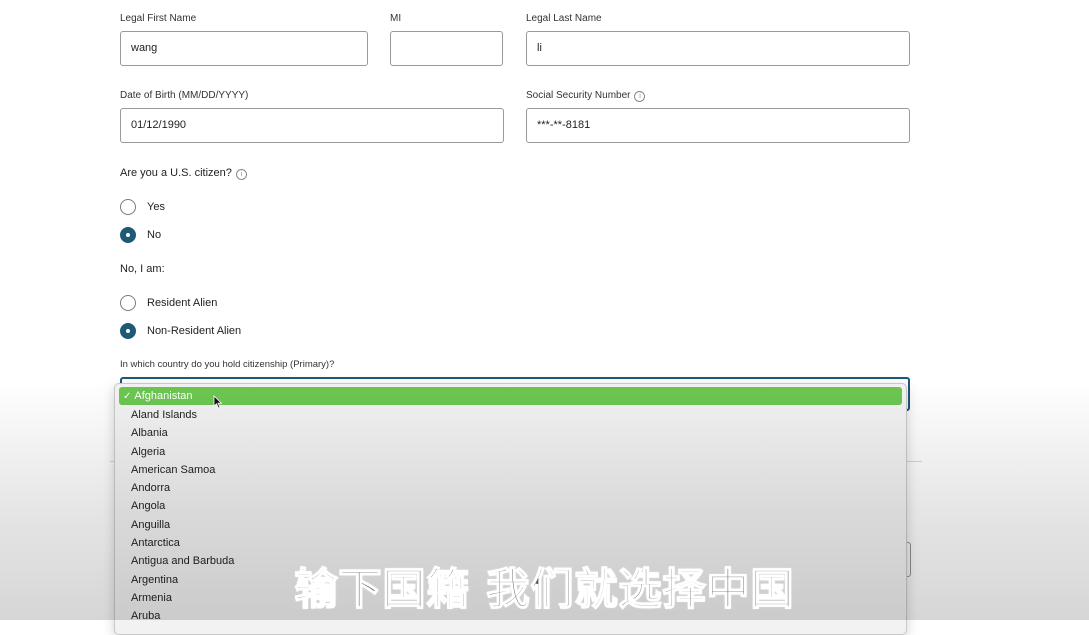  Describe the element at coordinates (128, 207) in the screenshot. I see `radio-yes` at that location.